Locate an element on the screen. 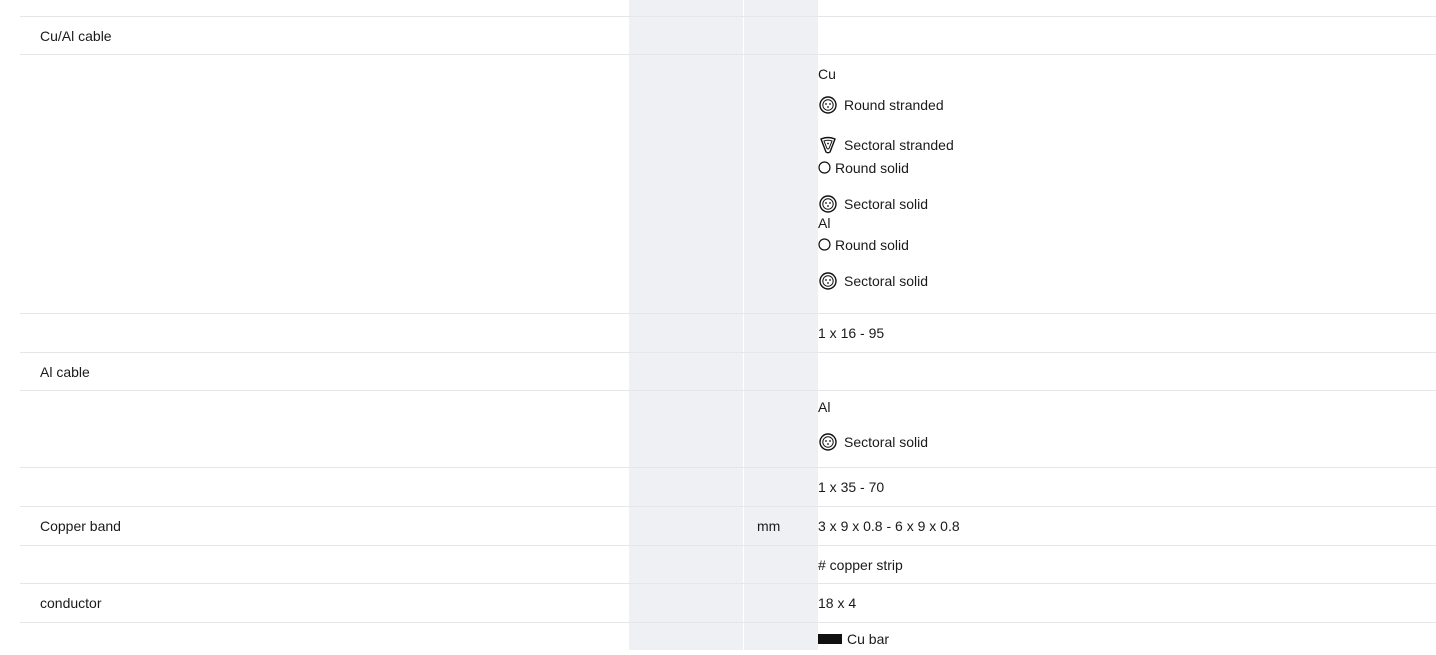  round-stranded-icon is located at coordinates (828, 105).